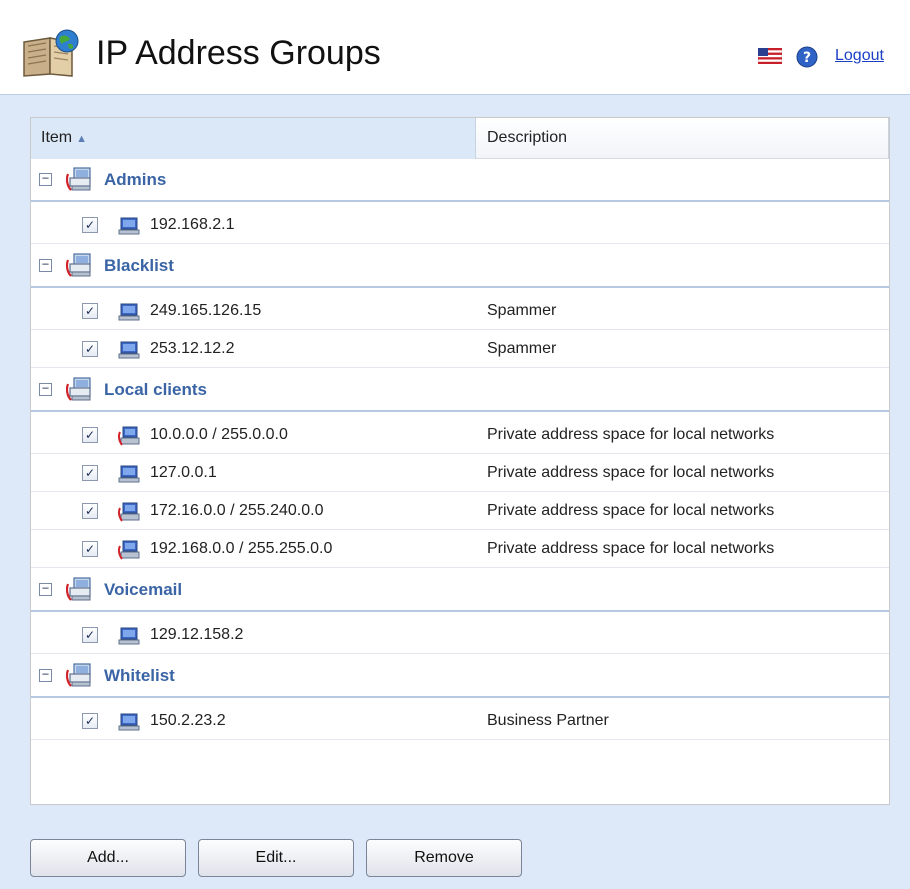  What do you see at coordinates (192, 224) in the screenshot?
I see `ip-address: 192.168.2.1` at bounding box center [192, 224].